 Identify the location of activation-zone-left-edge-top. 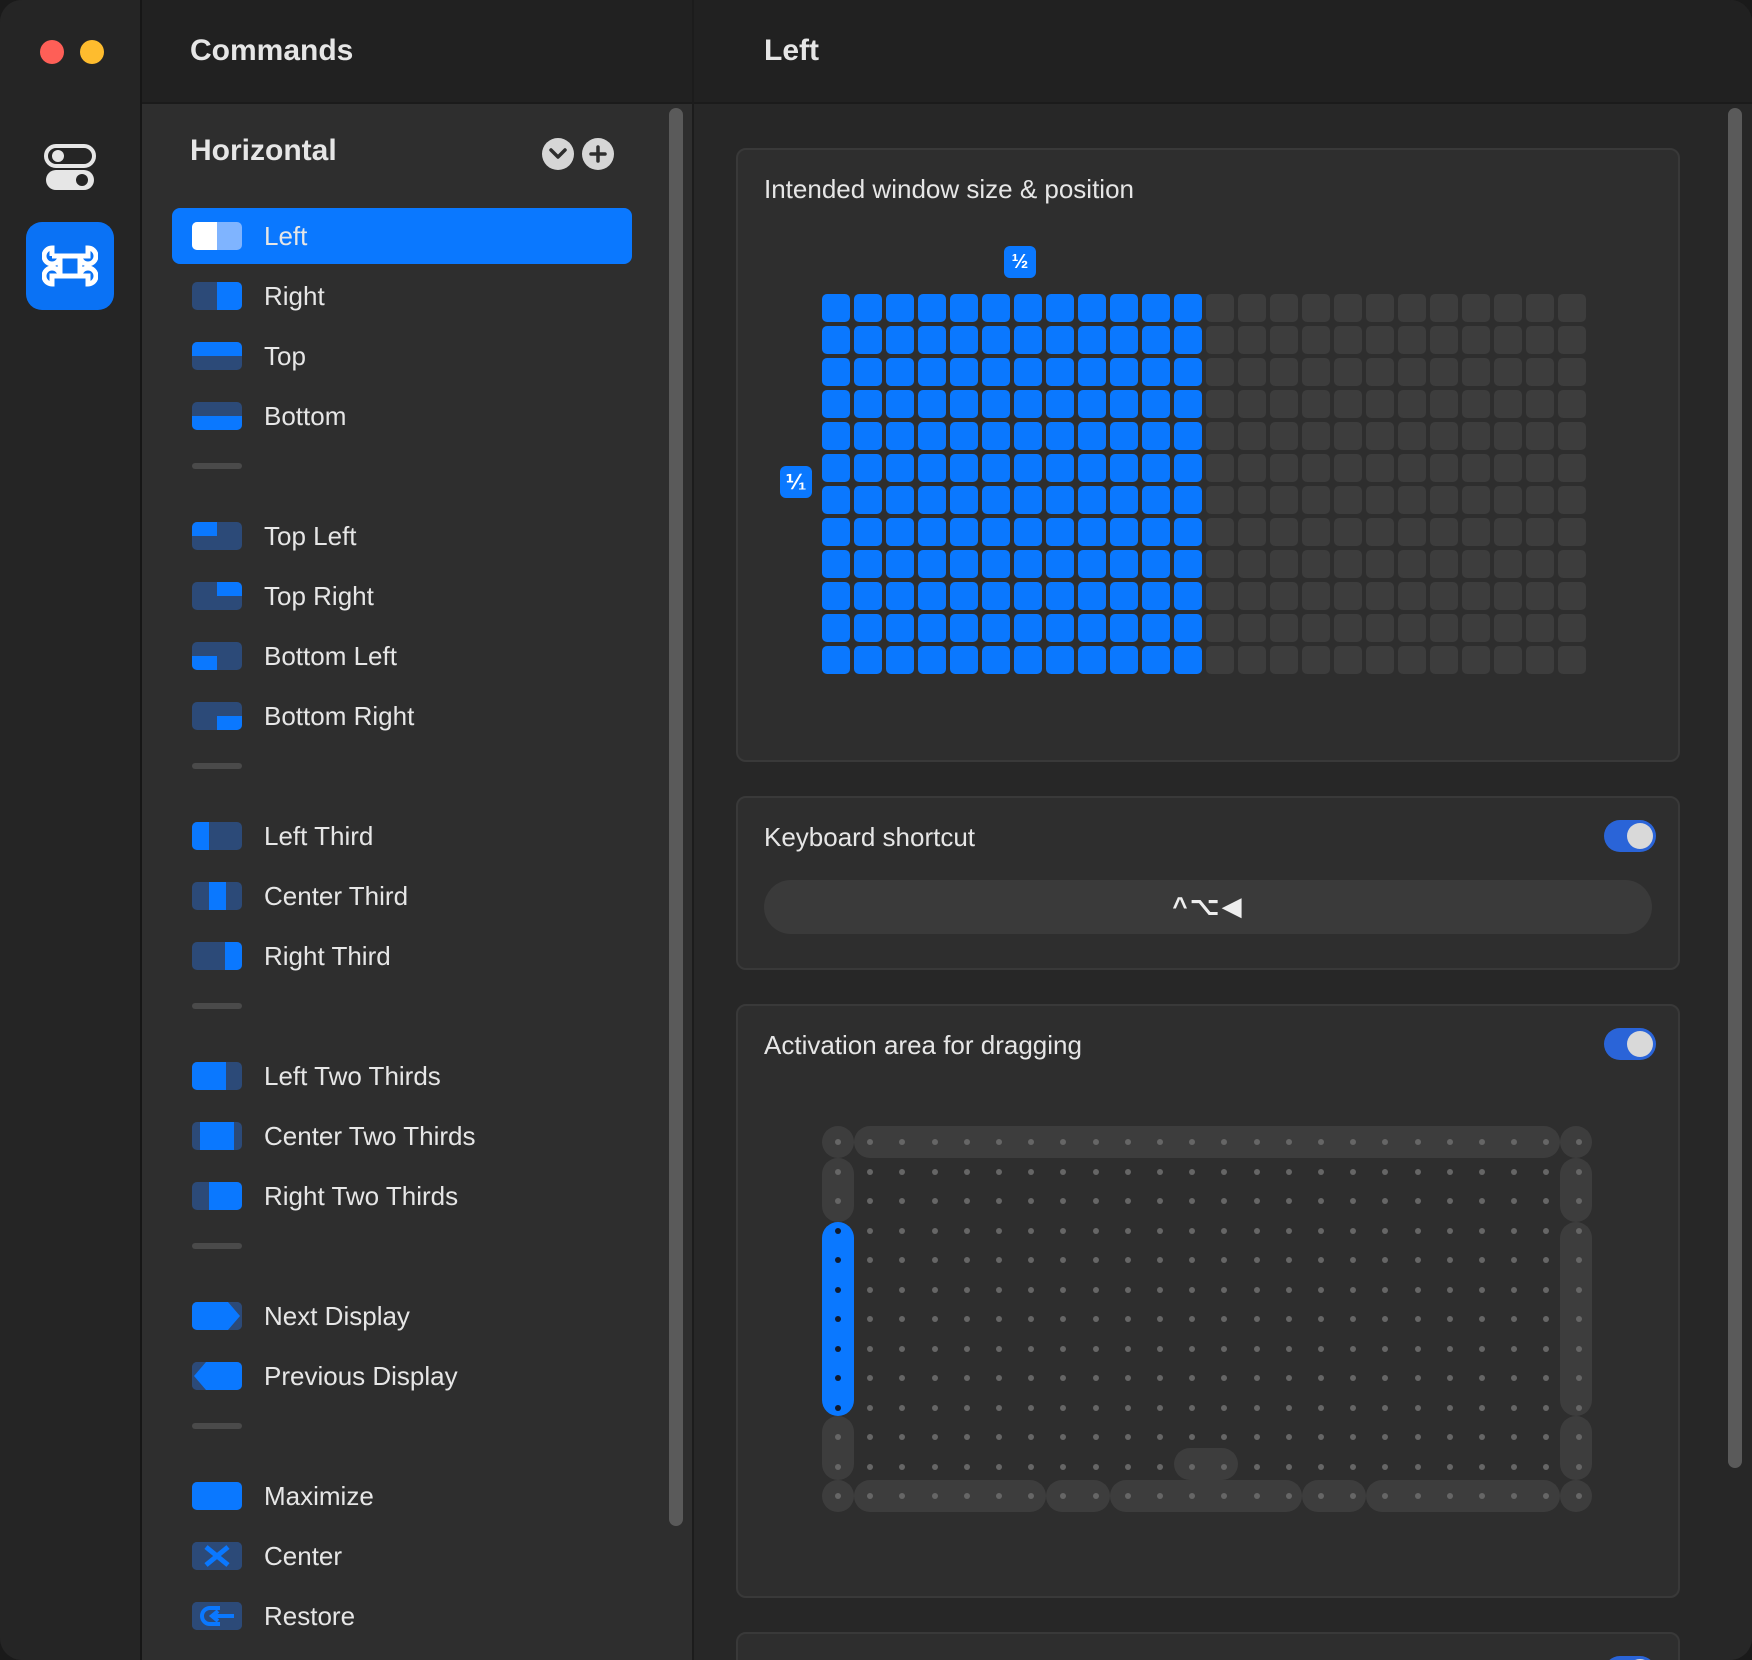
(838, 1190).